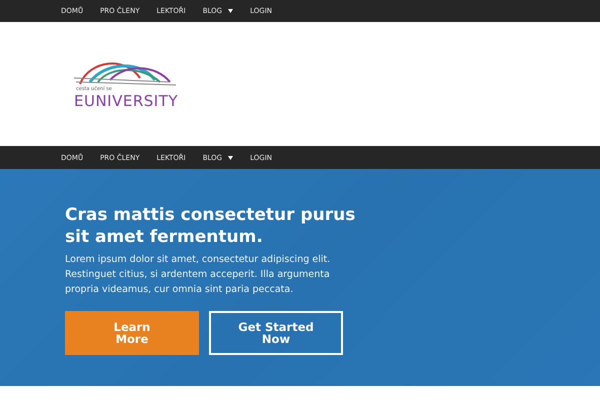 Image resolution: width=600 pixels, height=400 pixels. I want to click on get-started-button: Get Started Now, so click(276, 333).